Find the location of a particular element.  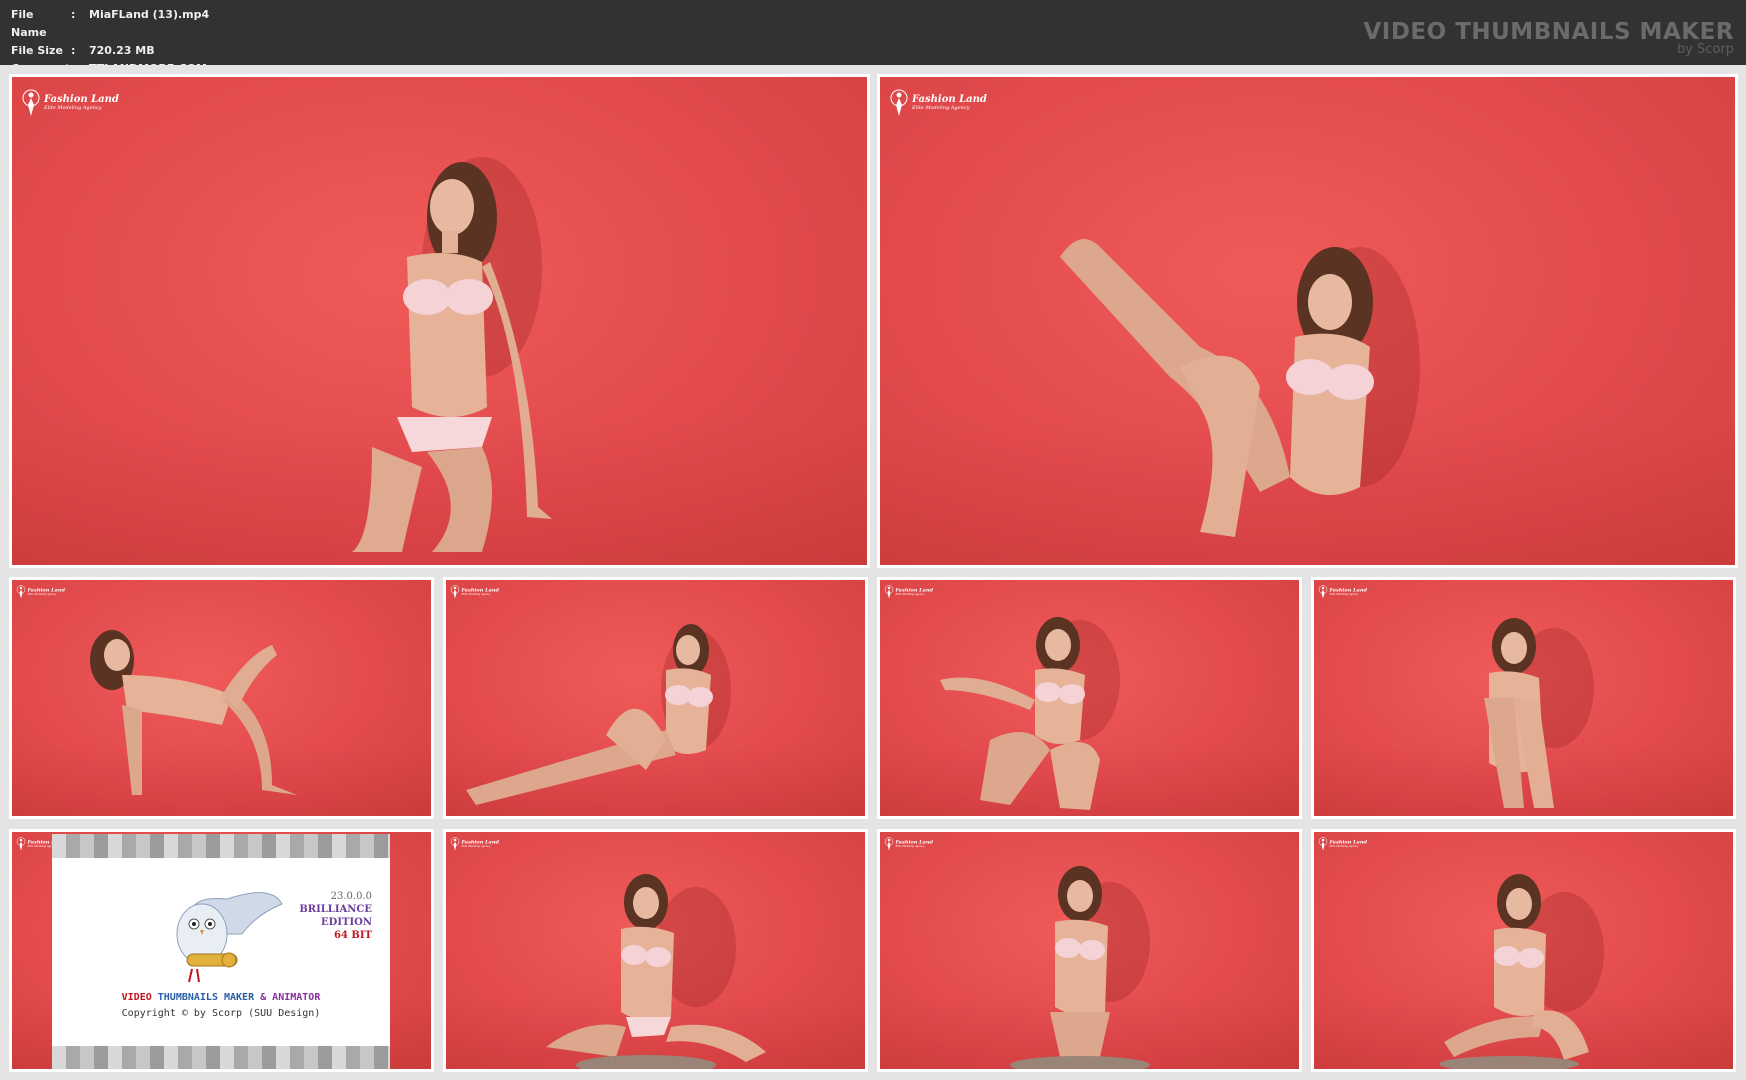

file-size-row: File Size : 720.23 MB is located at coordinates (110, 51).